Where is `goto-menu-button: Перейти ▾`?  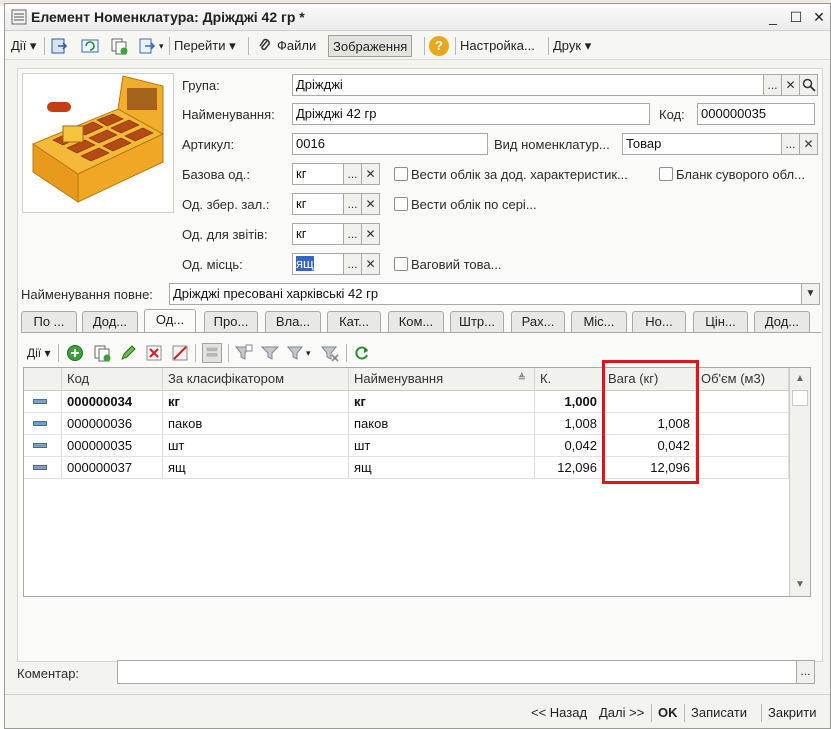 goto-menu-button: Перейти ▾ is located at coordinates (205, 46).